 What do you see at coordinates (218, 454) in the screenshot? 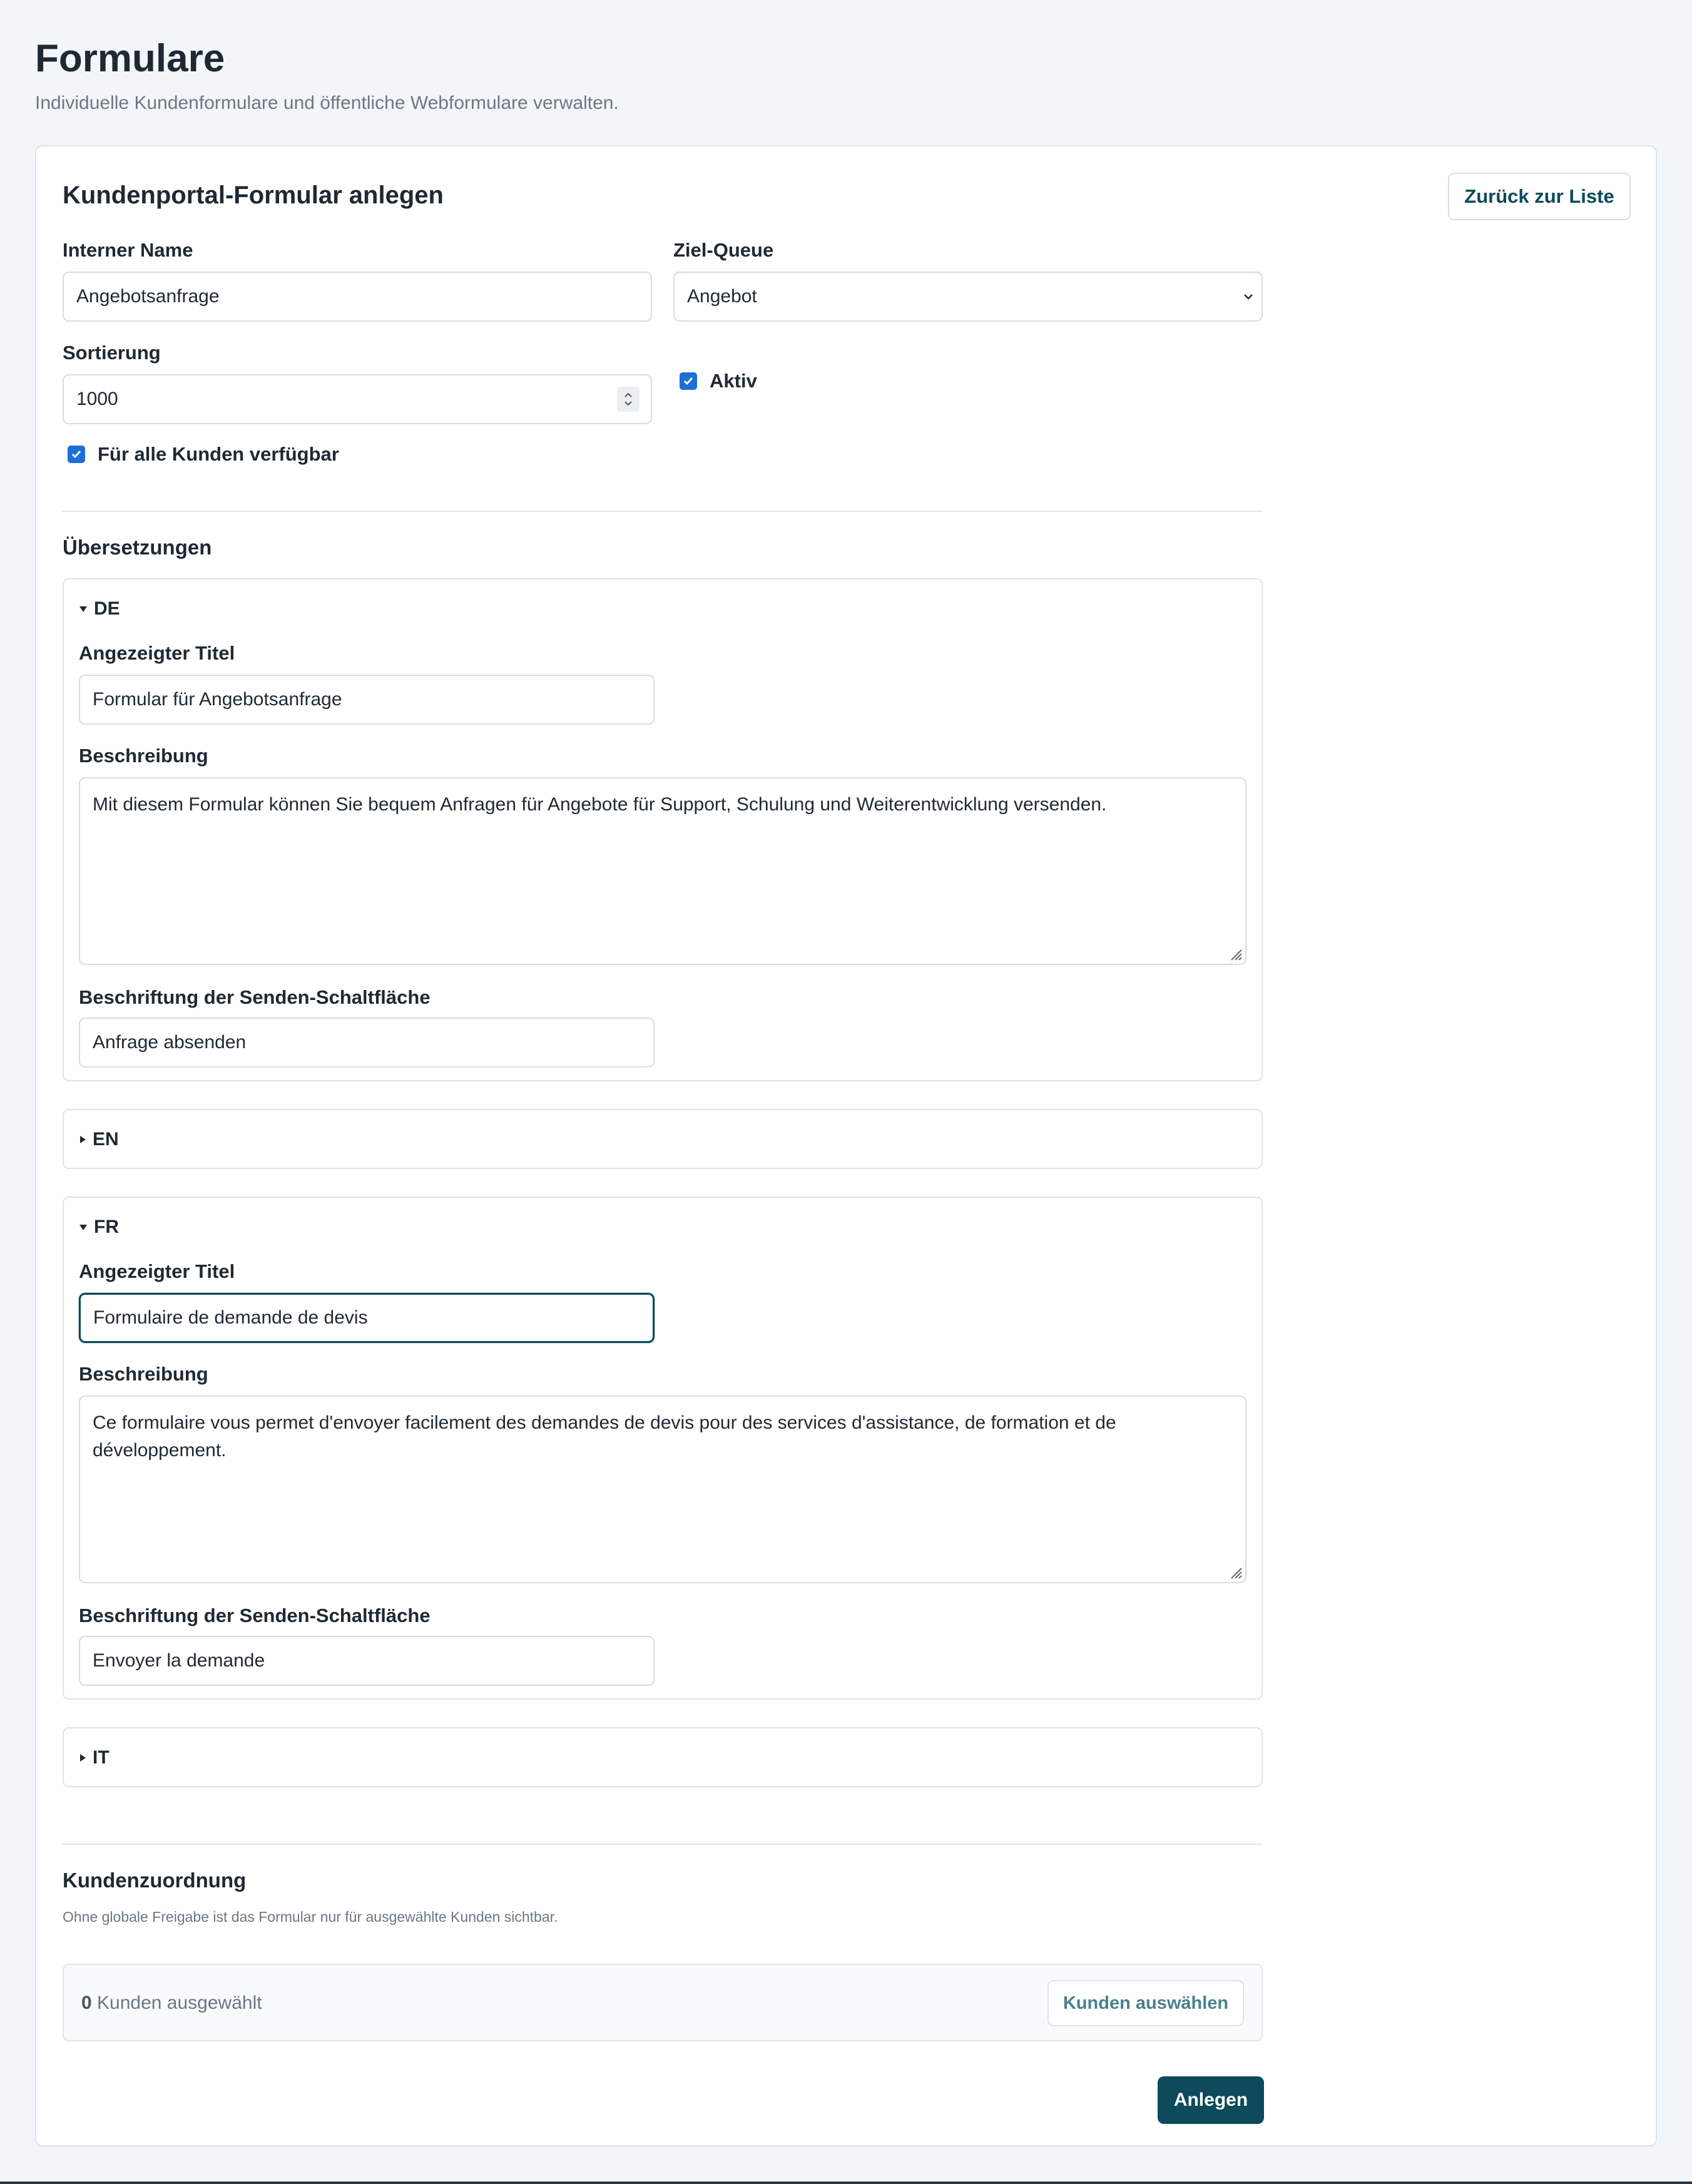
I see `all-customers-label: Für alle Kunden verfügbar` at bounding box center [218, 454].